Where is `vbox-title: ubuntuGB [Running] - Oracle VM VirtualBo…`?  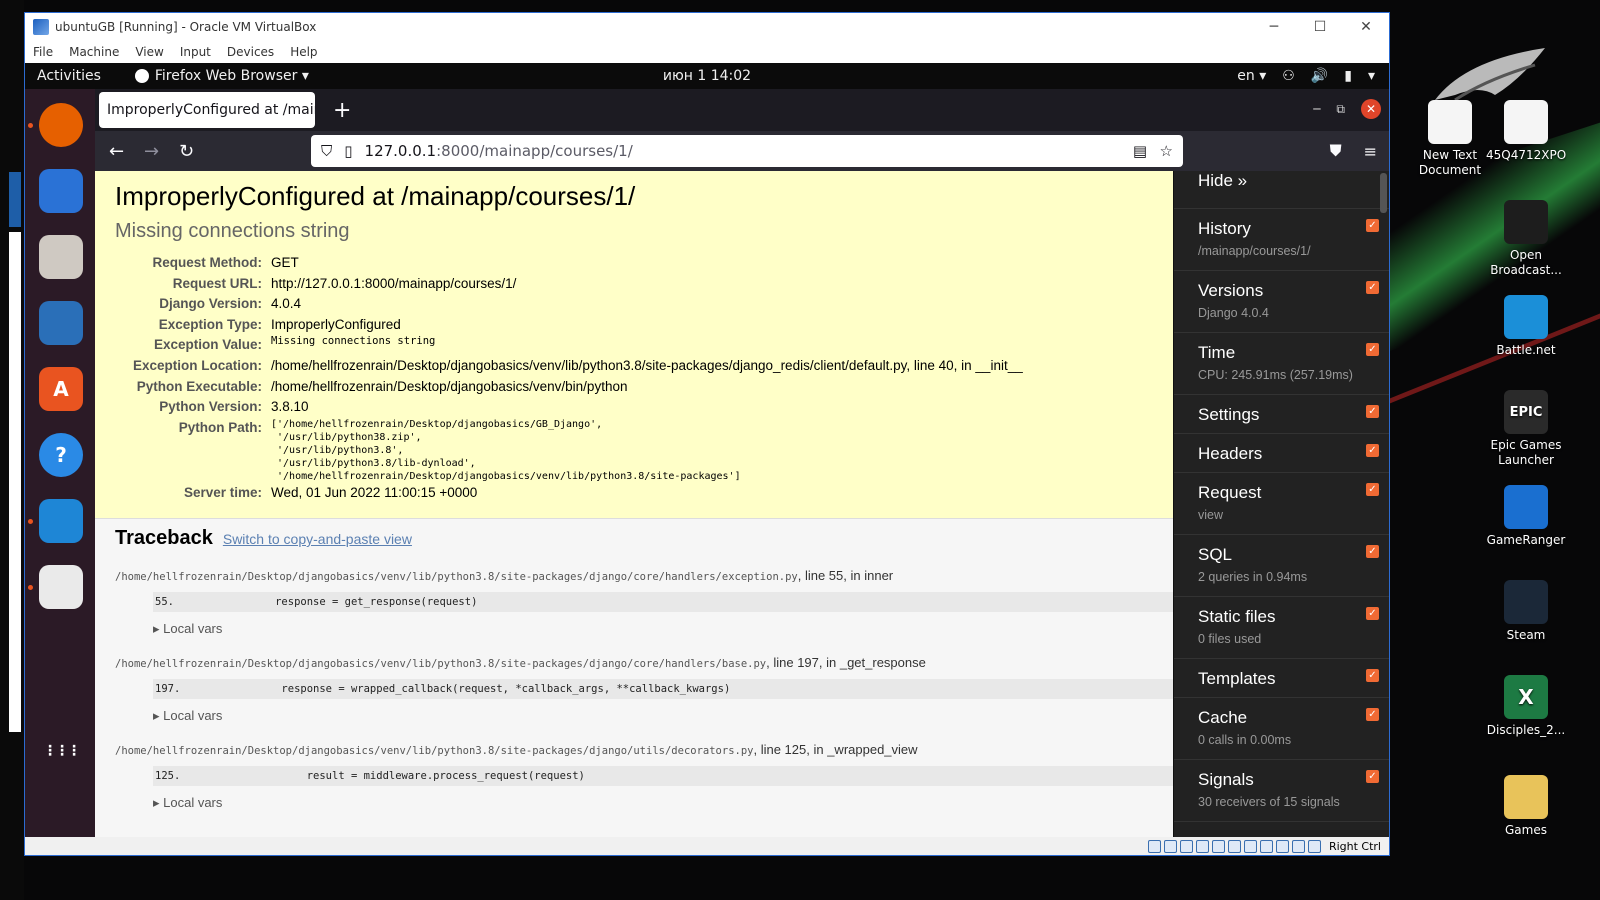
vbox-title: ubuntuGB [Running] - Oracle VM VirtualBo… is located at coordinates (186, 27).